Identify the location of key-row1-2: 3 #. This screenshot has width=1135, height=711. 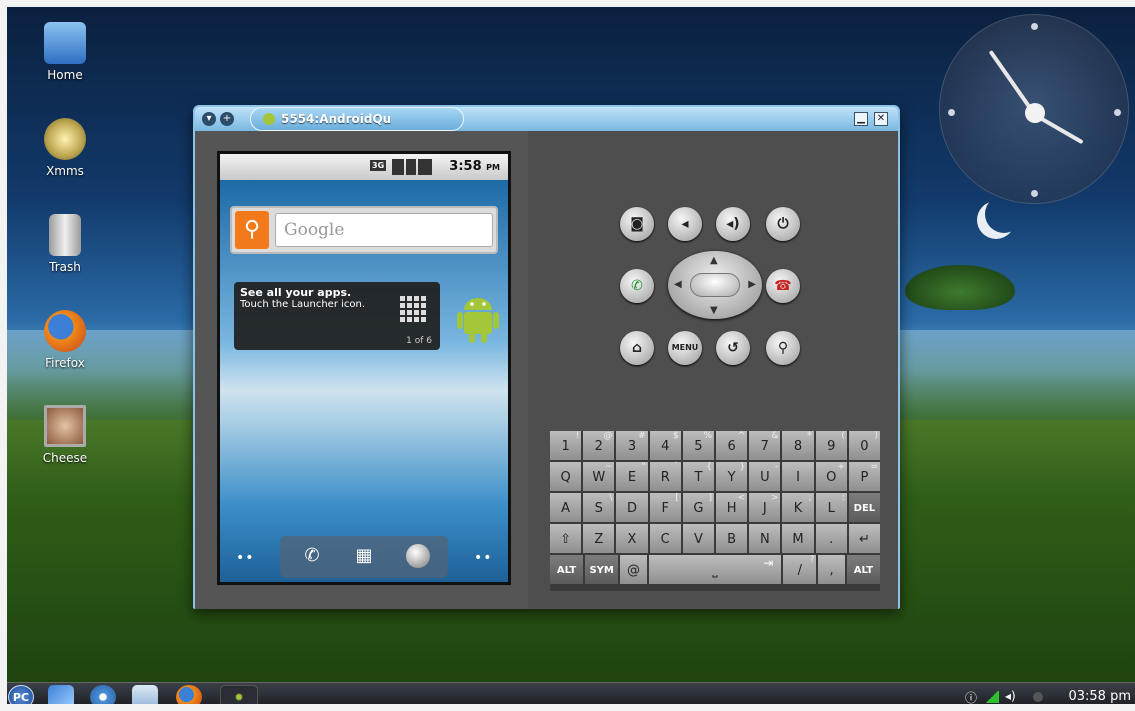
(632, 445).